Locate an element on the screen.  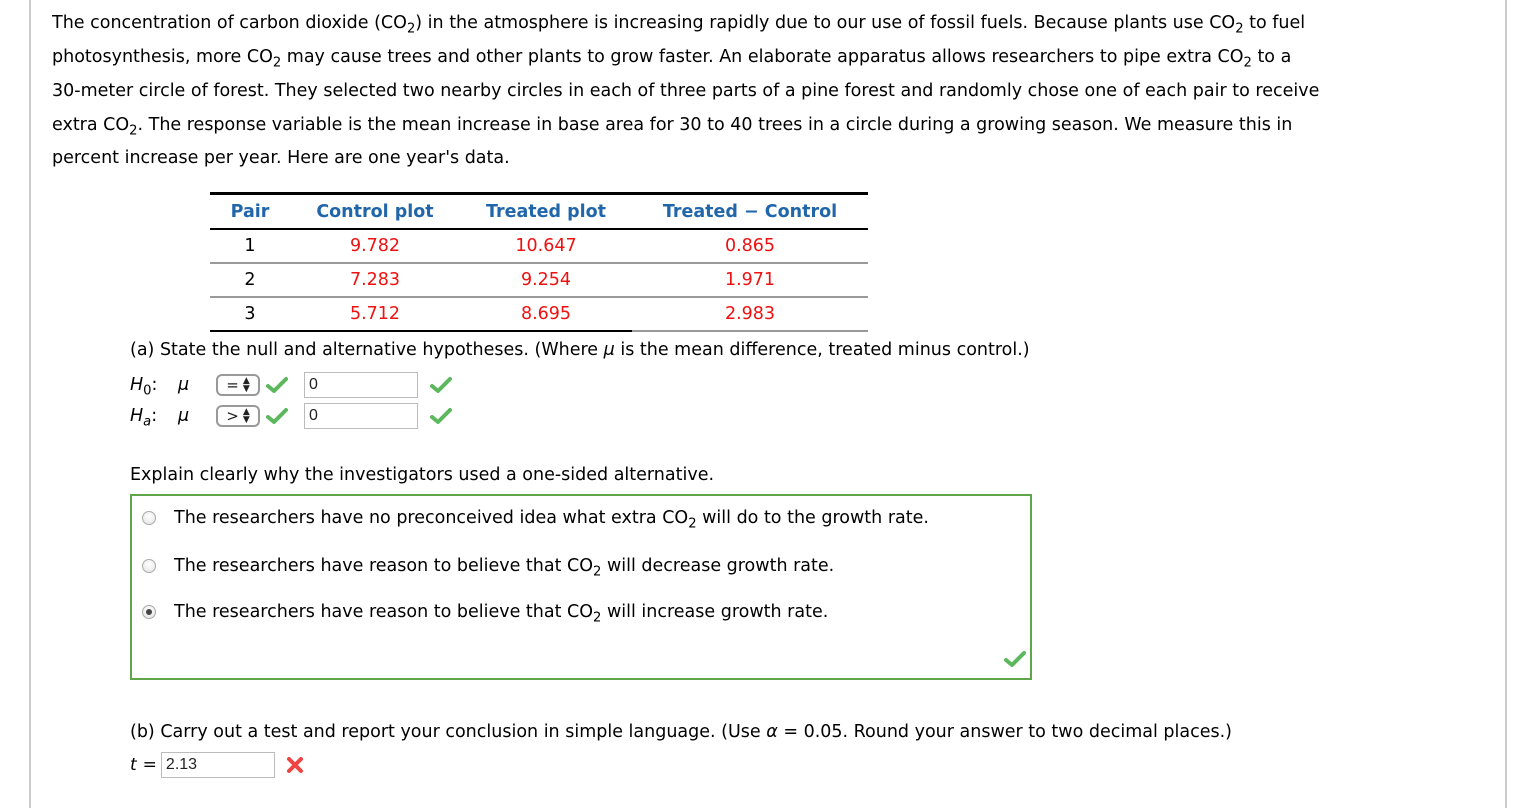
x-mark-icon is located at coordinates (294, 765).